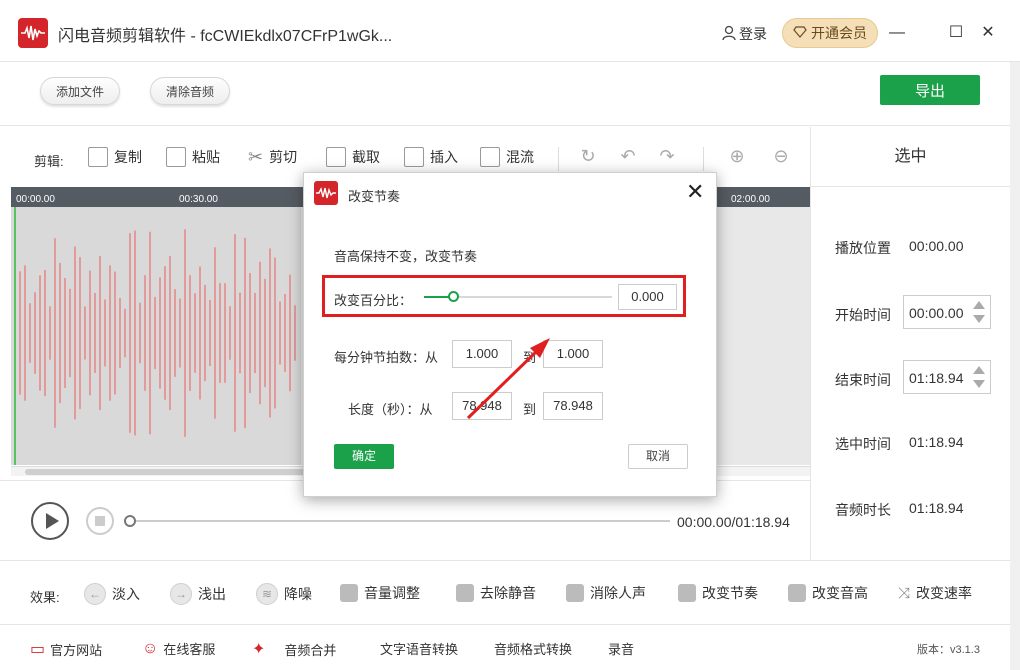 The image size is (1020, 670). What do you see at coordinates (510, 193) in the screenshot?
I see `dialog-header: 改变节奏 ✕` at bounding box center [510, 193].